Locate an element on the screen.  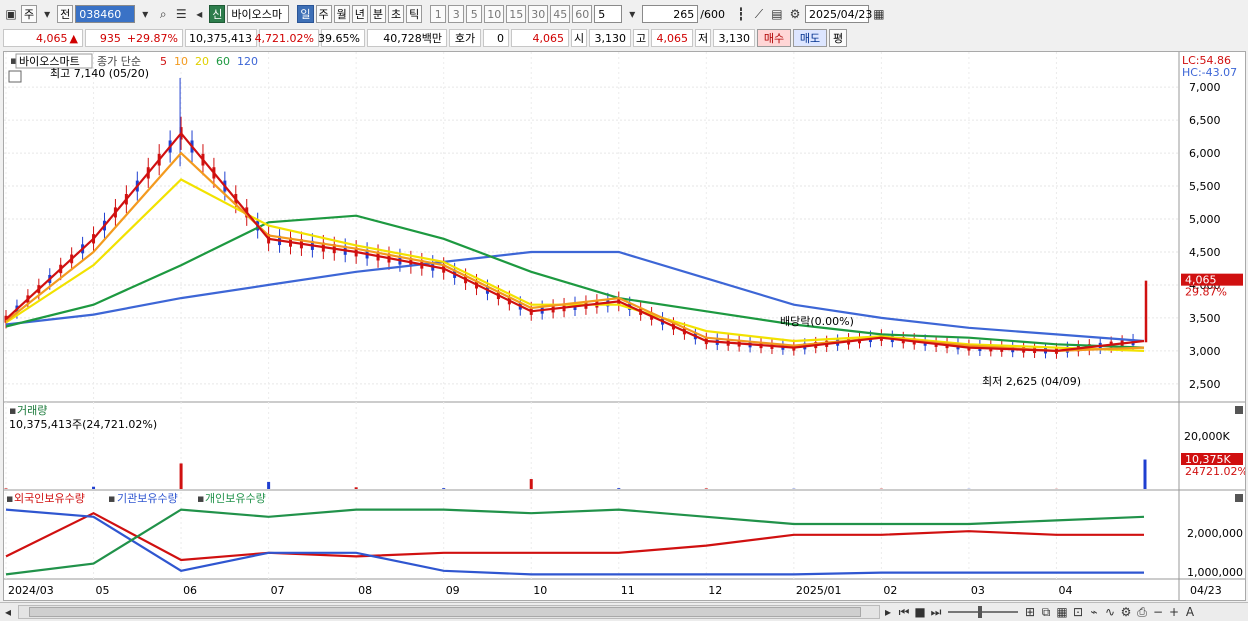
change-value: 935 is located at coordinates (110, 38).